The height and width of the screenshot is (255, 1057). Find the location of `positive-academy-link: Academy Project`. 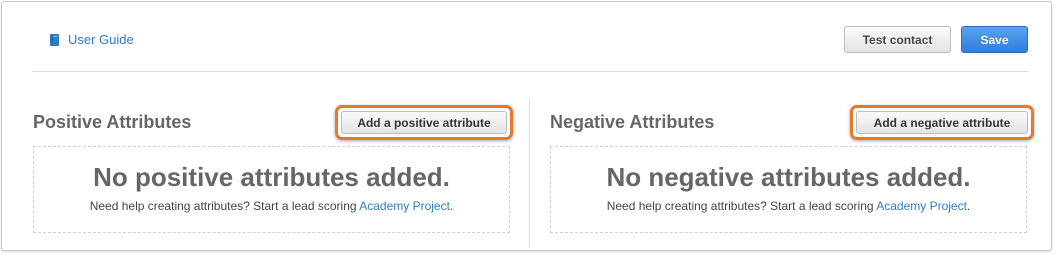

positive-academy-link: Academy Project is located at coordinates (404, 206).